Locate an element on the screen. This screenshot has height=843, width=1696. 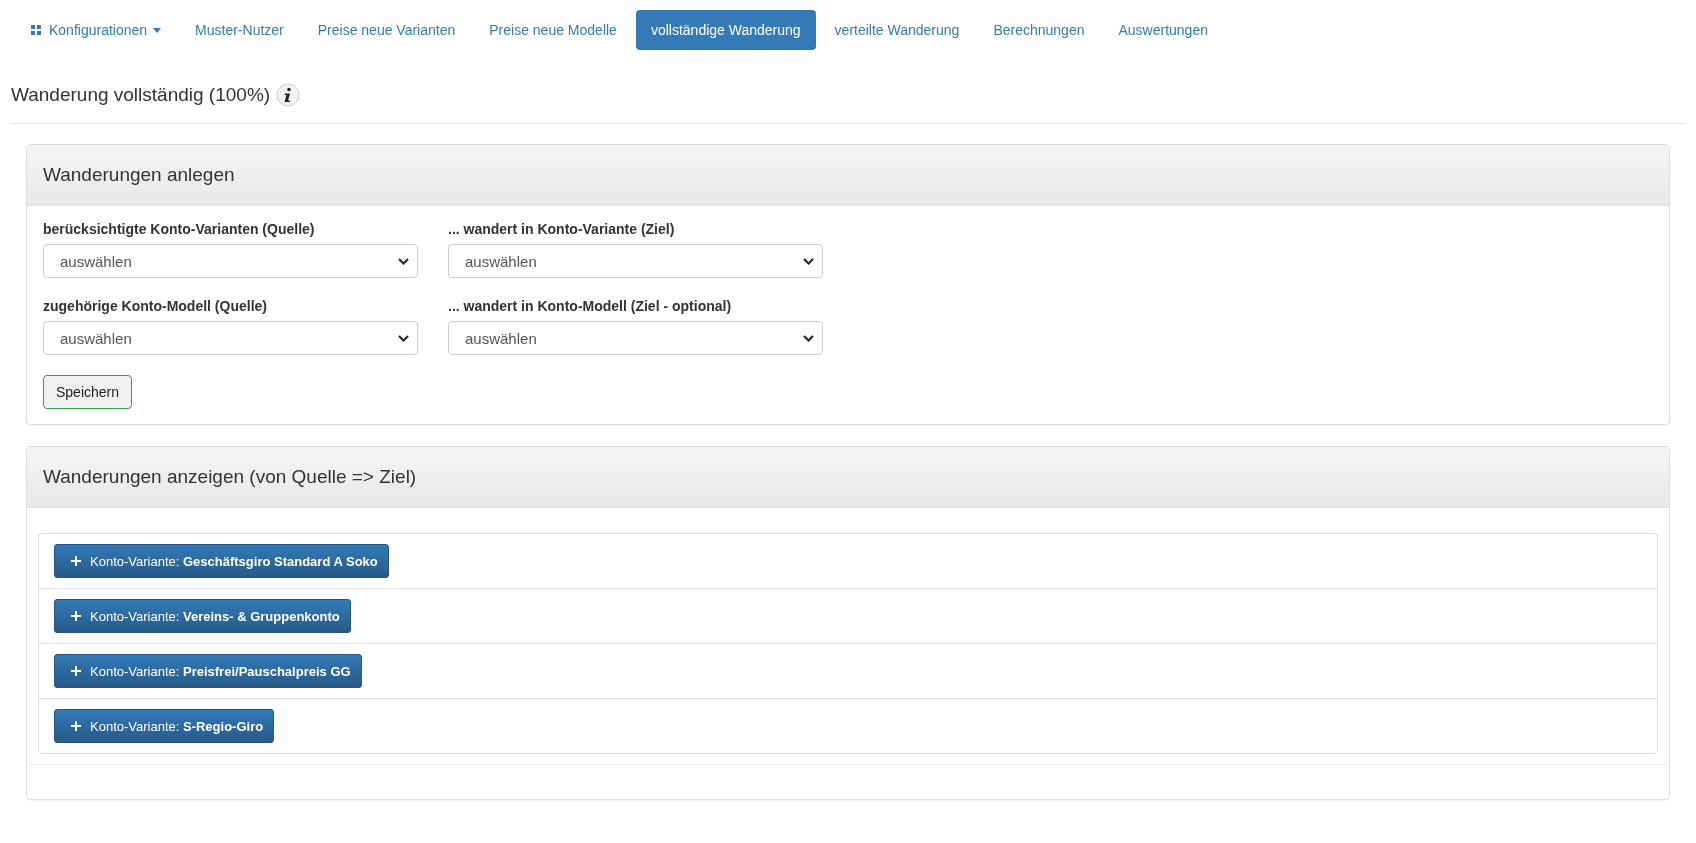
panel-title: Wanderungen anlegen is located at coordinates (139, 175).